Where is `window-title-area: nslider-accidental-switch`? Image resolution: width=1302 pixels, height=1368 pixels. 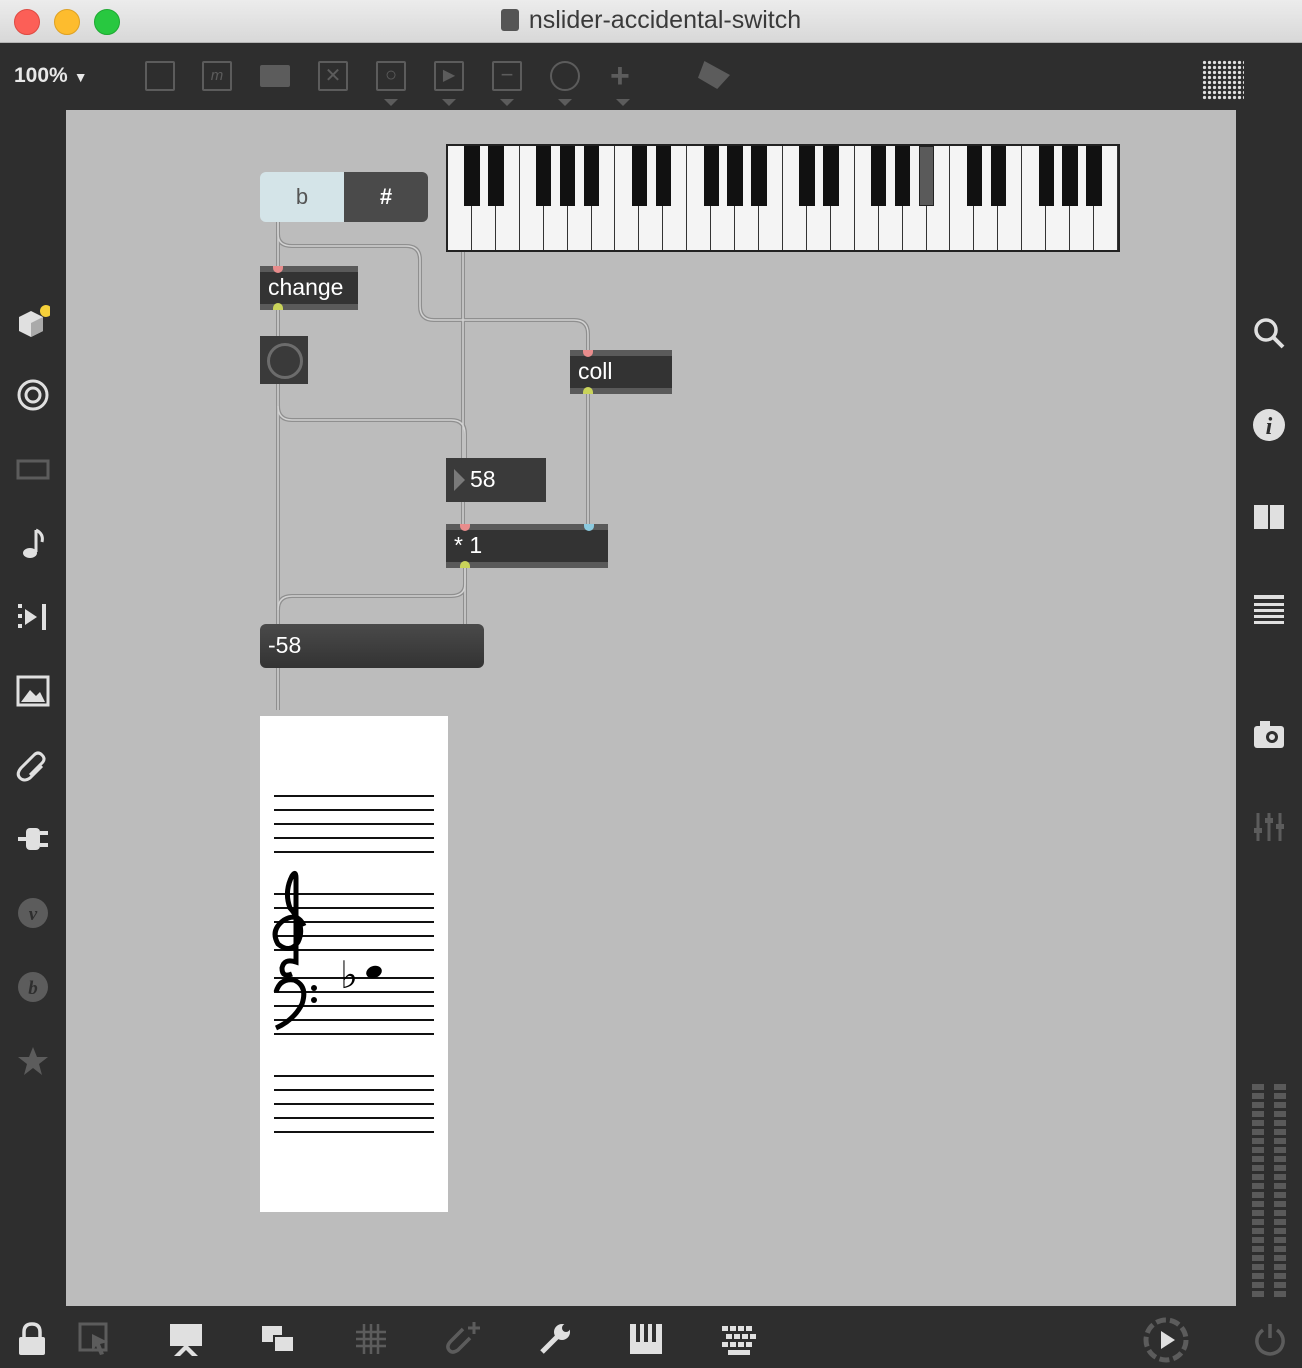 window-title-area: nslider-accidental-switch is located at coordinates (651, 20).